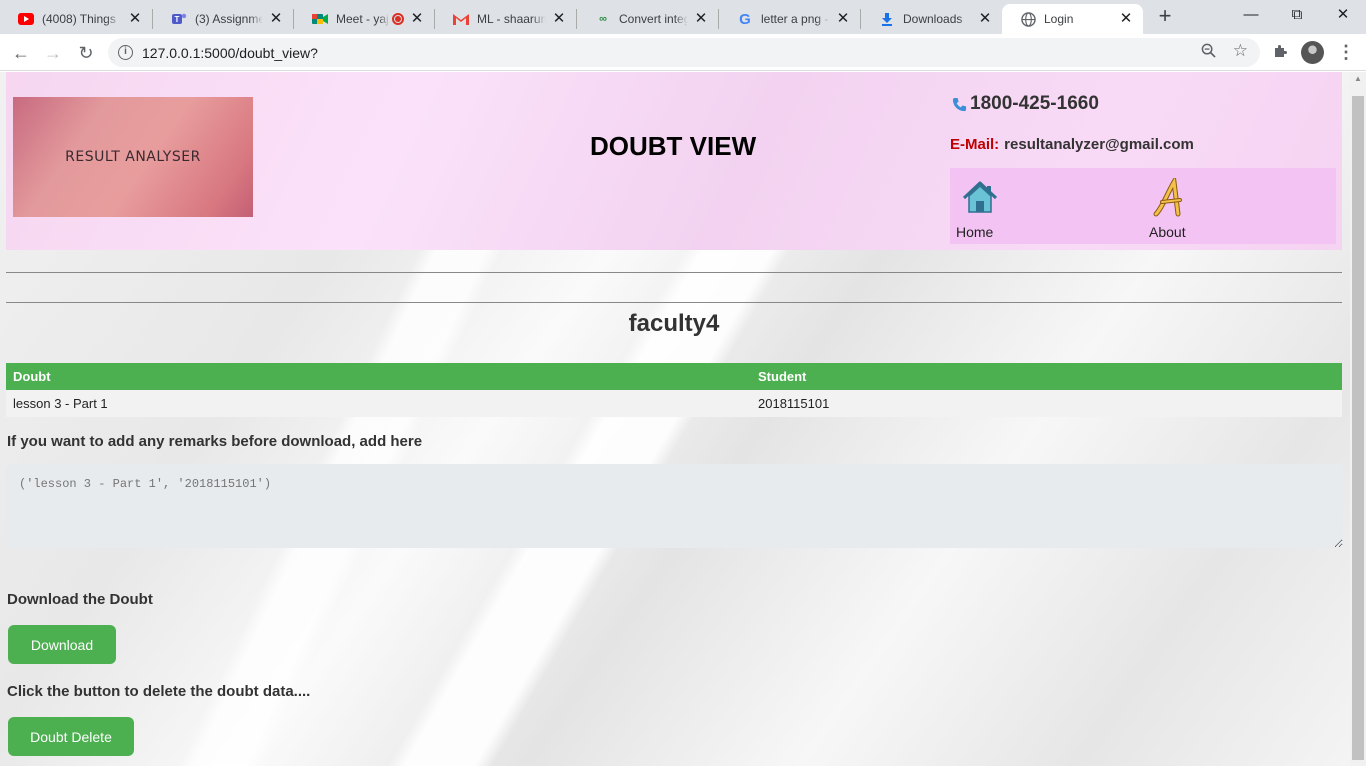 The height and width of the screenshot is (766, 1366). I want to click on address-bar: ← → ↻ i 127.0.0.1:5000/doubt_view? ☆ ⋮, so click(683, 52).